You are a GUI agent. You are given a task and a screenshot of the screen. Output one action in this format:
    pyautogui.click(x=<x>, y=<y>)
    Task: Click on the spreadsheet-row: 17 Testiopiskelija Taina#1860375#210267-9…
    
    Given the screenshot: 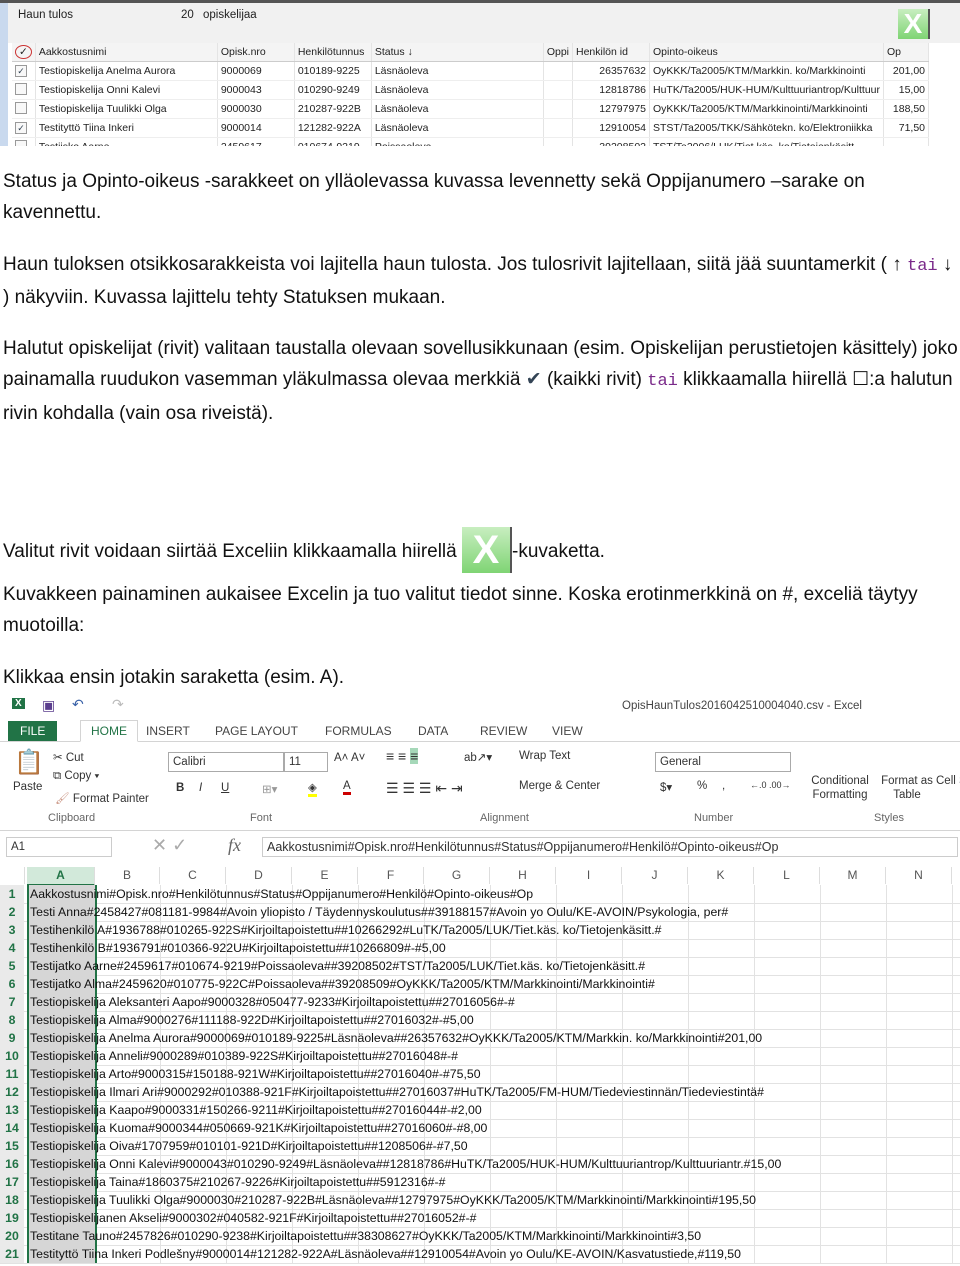 What is the action you would take?
    pyautogui.click(x=480, y=1182)
    